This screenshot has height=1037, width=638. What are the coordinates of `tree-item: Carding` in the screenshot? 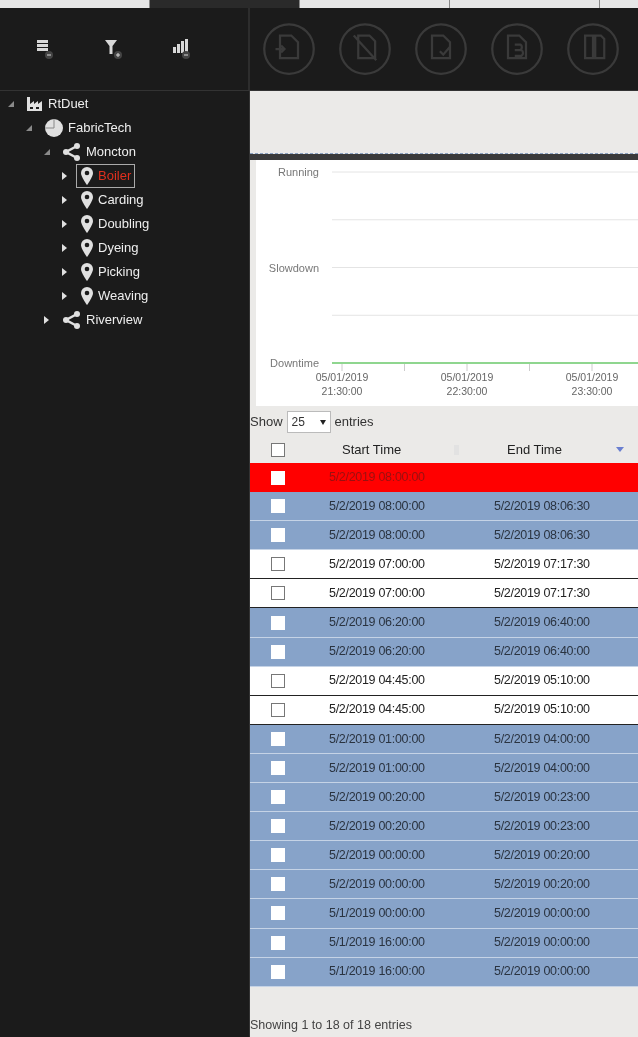 It's located at (112, 200).